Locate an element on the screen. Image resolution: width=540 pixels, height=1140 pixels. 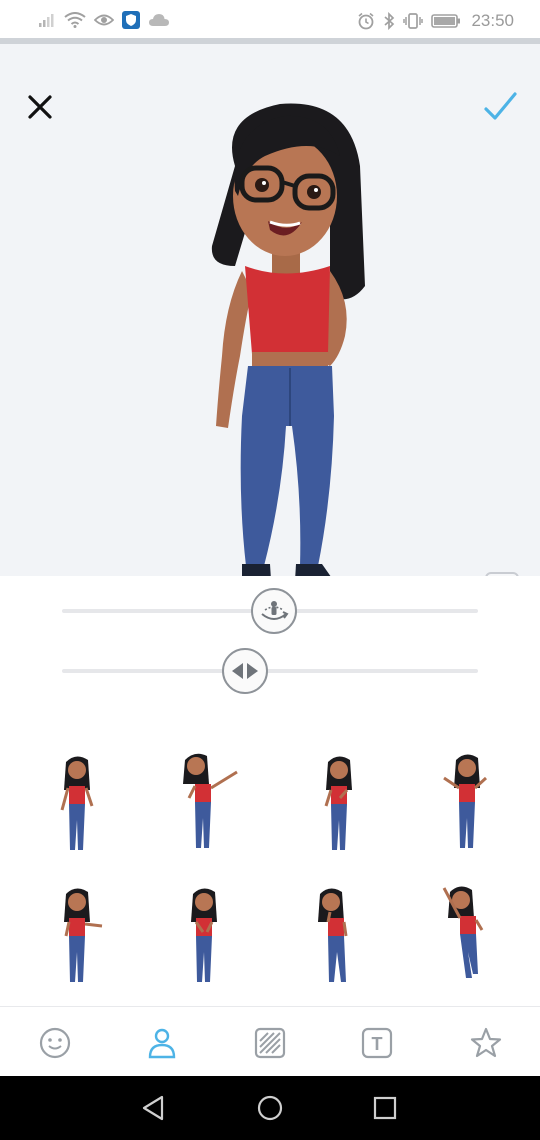
horizontal-slider-knob is located at coordinates (245, 671).